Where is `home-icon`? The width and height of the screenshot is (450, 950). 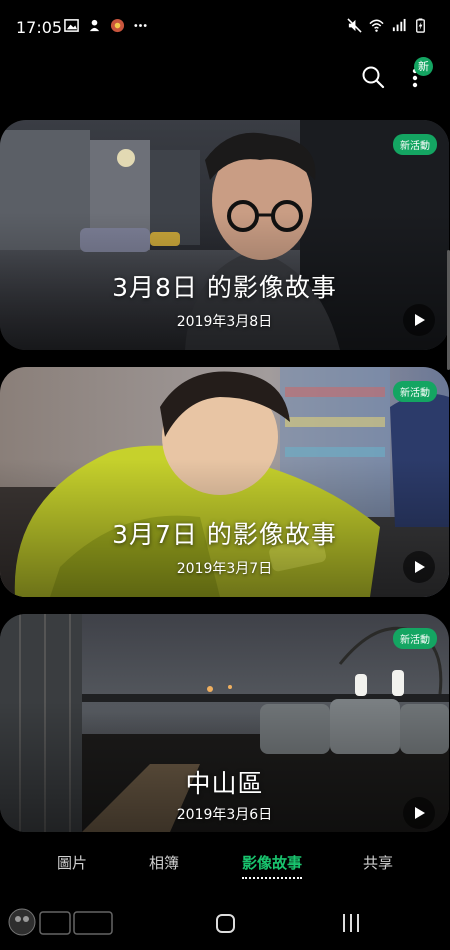
home-icon is located at coordinates (225, 923).